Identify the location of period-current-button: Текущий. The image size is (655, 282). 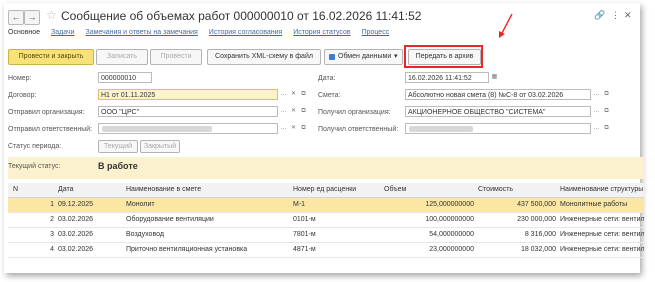
(118, 146).